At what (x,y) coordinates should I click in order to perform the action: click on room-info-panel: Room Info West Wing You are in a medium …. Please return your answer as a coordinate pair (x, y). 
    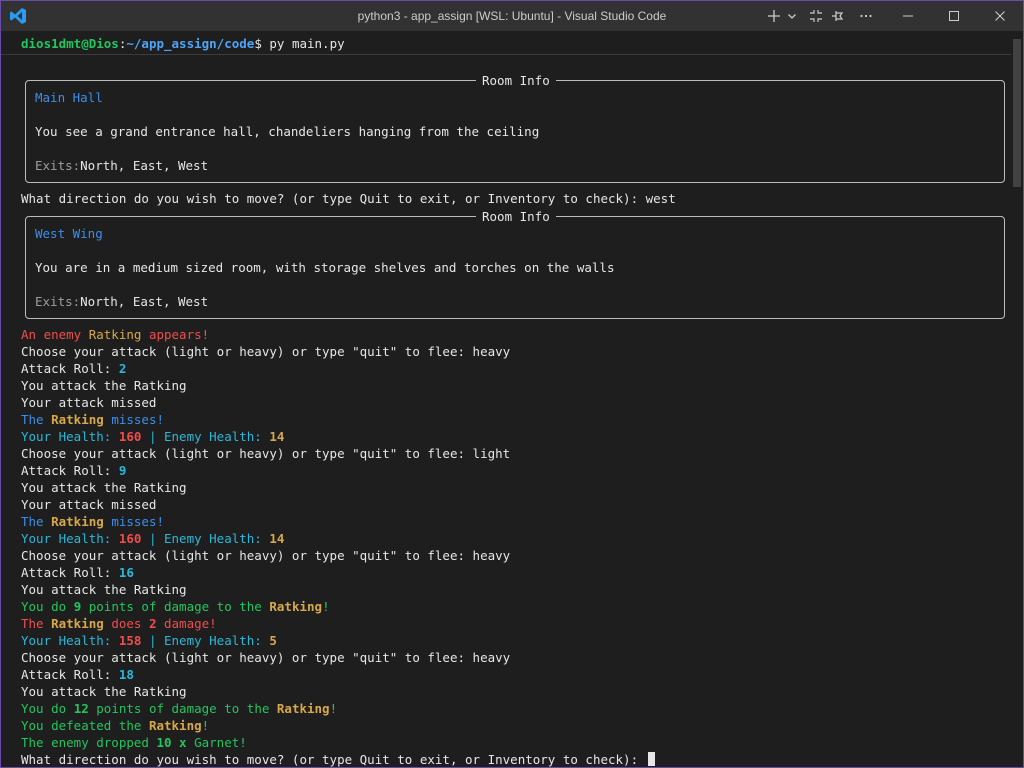
    Looking at the image, I should click on (515, 263).